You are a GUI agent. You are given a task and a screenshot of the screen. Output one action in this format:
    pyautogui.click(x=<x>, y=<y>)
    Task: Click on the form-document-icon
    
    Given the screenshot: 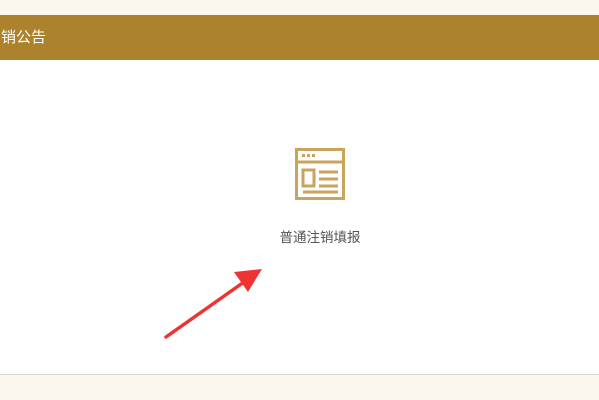 What is the action you would take?
    pyautogui.click(x=320, y=174)
    